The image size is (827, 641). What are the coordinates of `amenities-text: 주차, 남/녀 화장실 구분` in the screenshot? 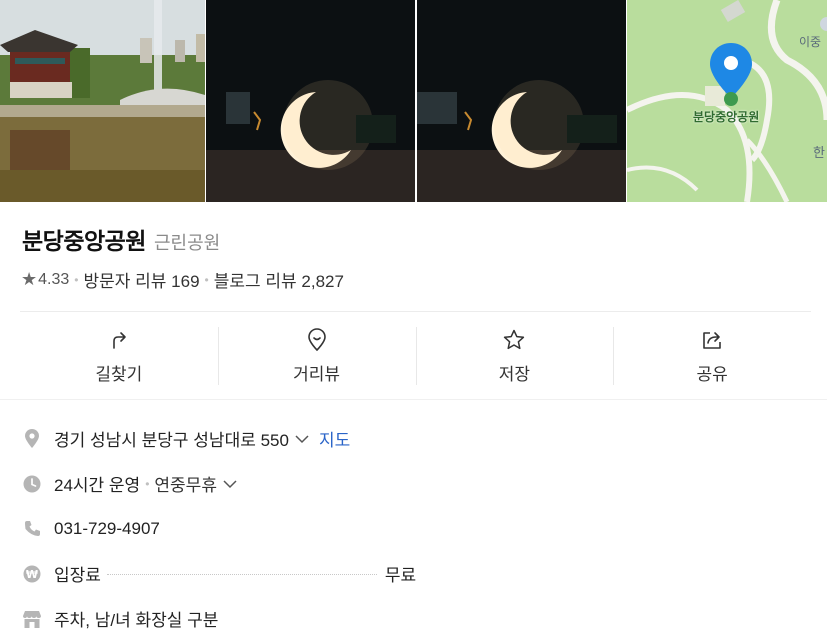 It's located at (136, 620).